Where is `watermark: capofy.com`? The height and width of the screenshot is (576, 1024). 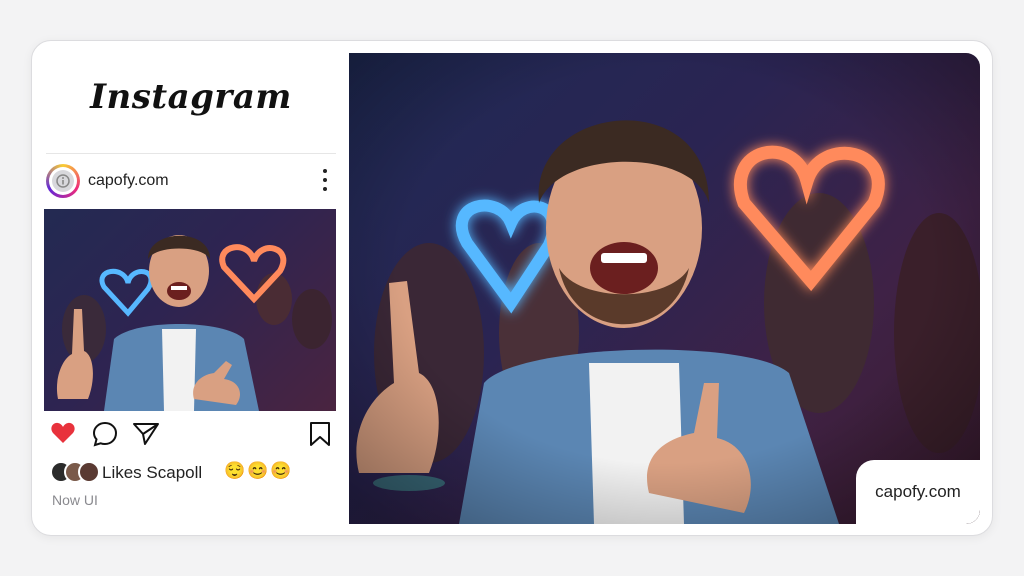
watermark: capofy.com is located at coordinates (918, 492).